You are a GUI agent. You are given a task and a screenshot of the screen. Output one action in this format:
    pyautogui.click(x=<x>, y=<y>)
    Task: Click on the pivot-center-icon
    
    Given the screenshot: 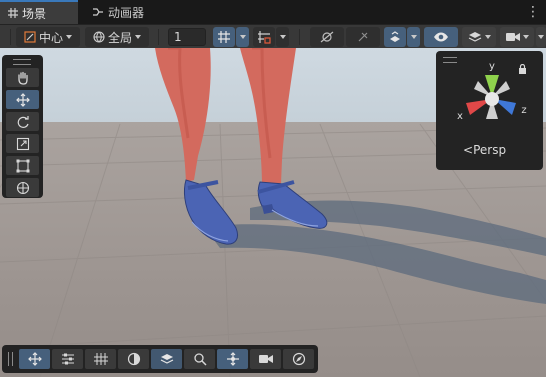 What is the action you would take?
    pyautogui.click(x=30, y=37)
    